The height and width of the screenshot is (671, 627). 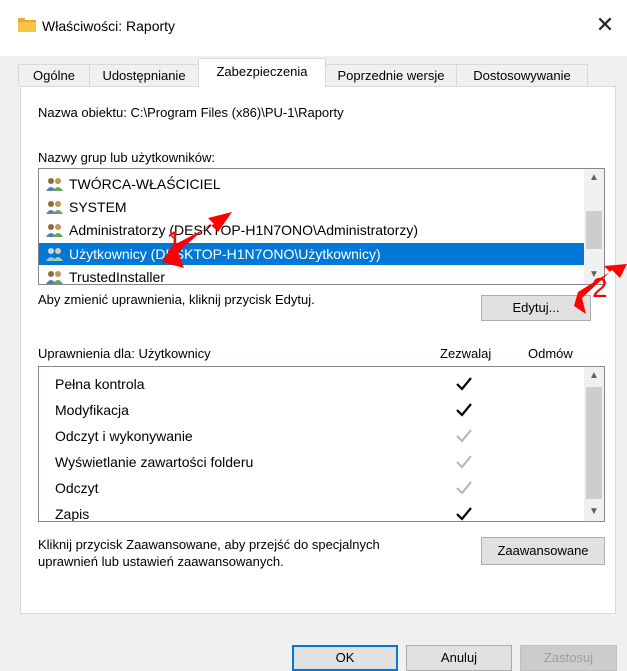 What do you see at coordinates (543, 551) in the screenshot?
I see `advanced-button: Zaawansowane` at bounding box center [543, 551].